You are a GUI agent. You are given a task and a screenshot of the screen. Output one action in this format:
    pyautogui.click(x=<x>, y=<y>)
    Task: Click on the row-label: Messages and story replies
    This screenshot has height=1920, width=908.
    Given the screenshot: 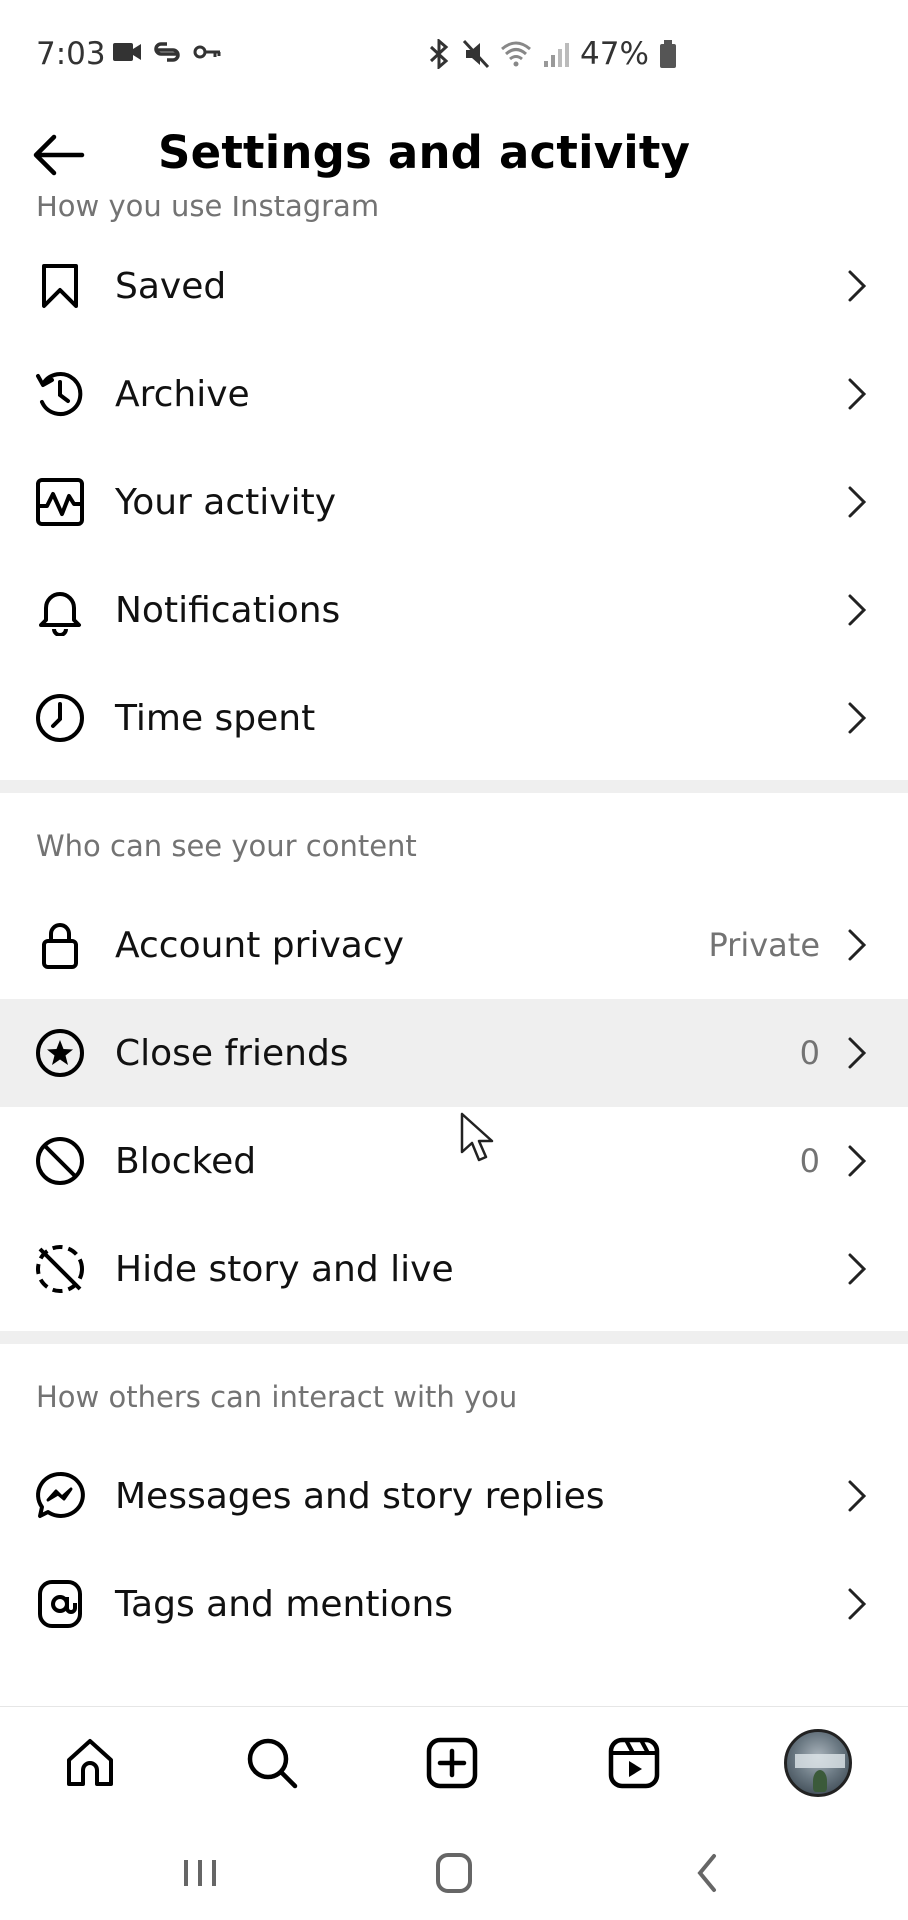 What is the action you would take?
    pyautogui.click(x=360, y=1496)
    